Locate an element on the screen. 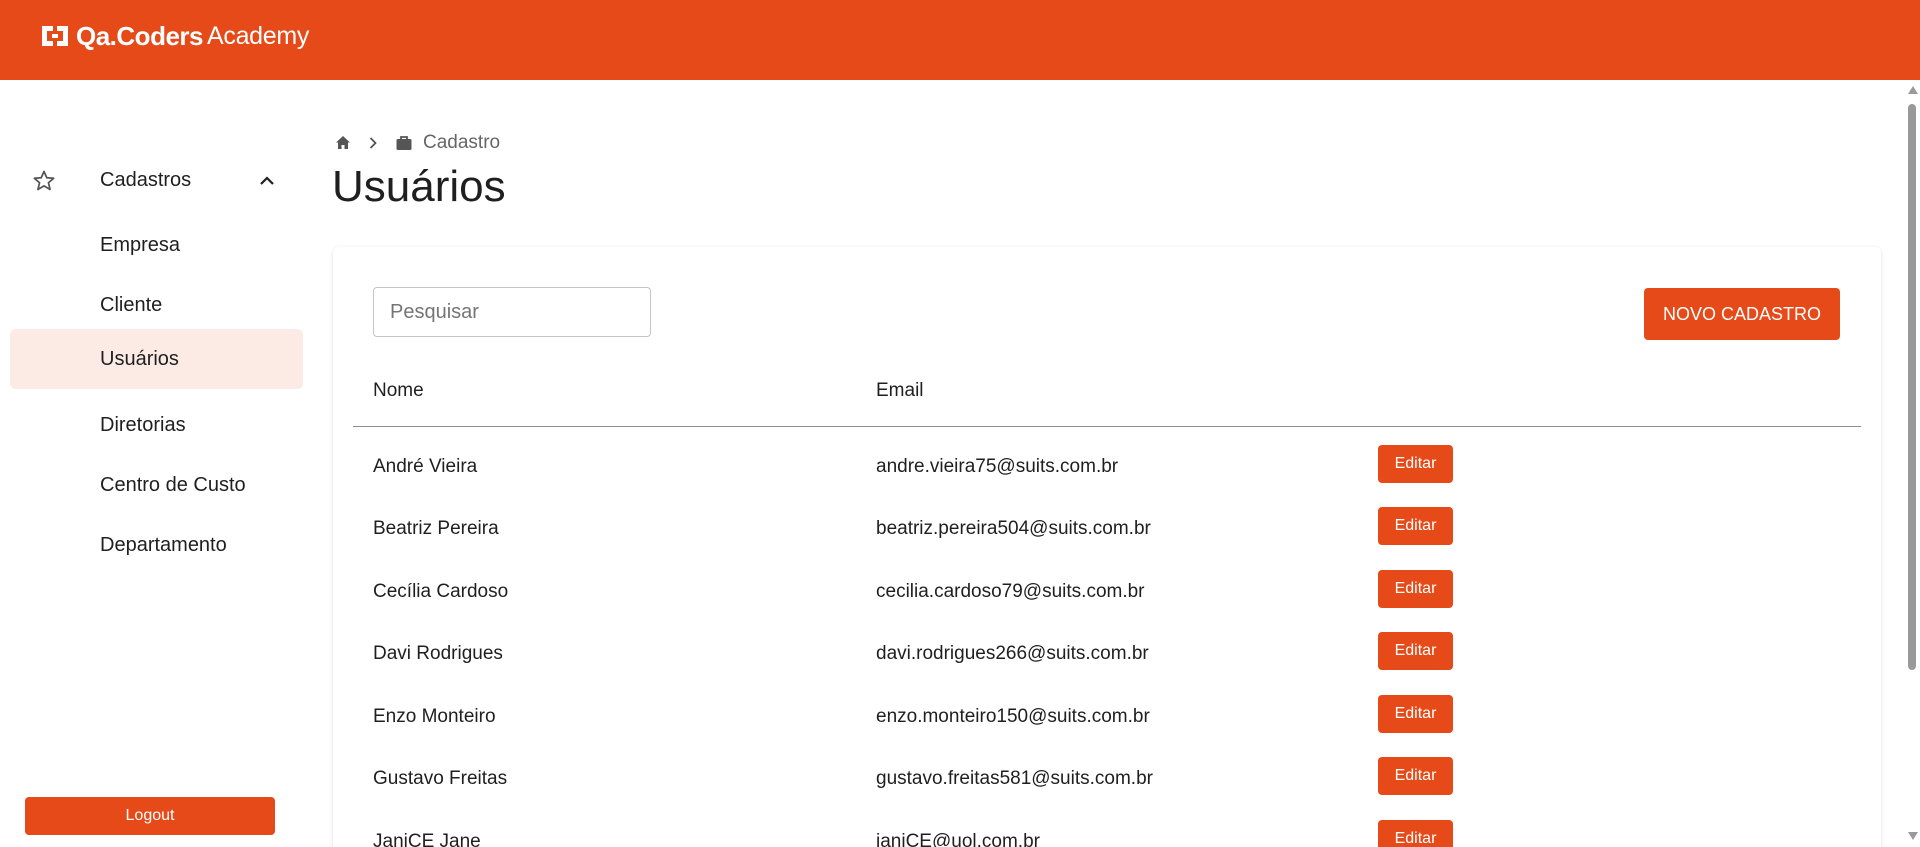 This screenshot has height=847, width=1920. column-header-email: Email is located at coordinates (900, 390).